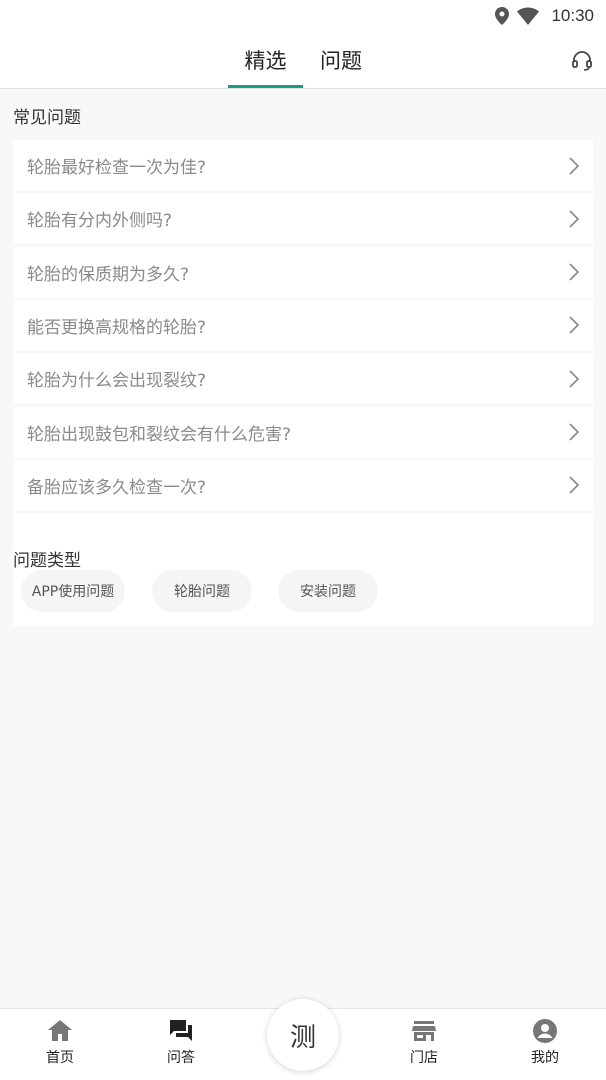  I want to click on active-tab-indicator, so click(265, 86).